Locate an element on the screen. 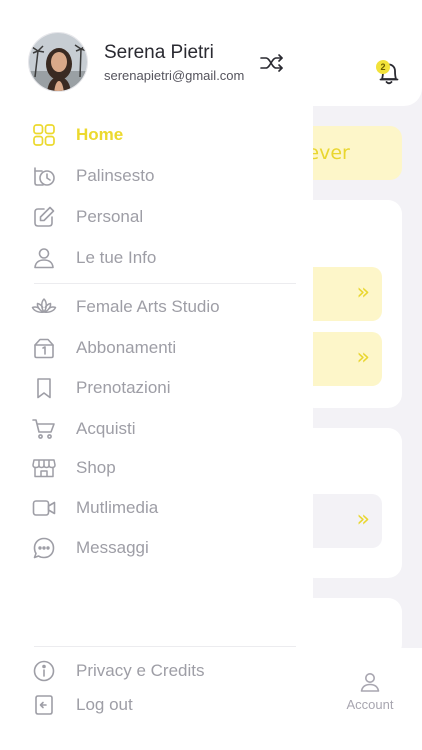 The width and height of the screenshot is (422, 750). edit-icon is located at coordinates (44, 216).